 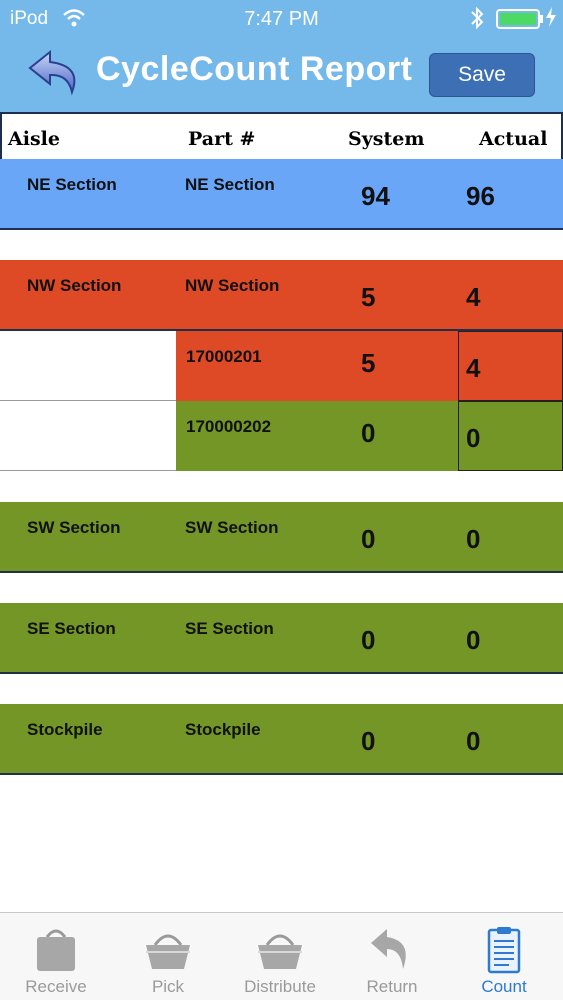 I want to click on nav-header: iPod 7:47 PM CycleCount Report Save, so click(x=281, y=56).